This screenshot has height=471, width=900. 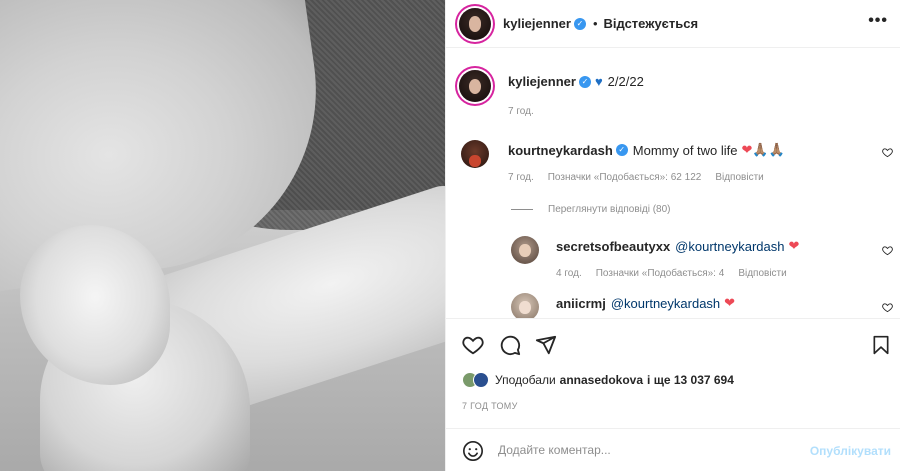 I want to click on comment-username: kourtneykardash, so click(x=560, y=150).